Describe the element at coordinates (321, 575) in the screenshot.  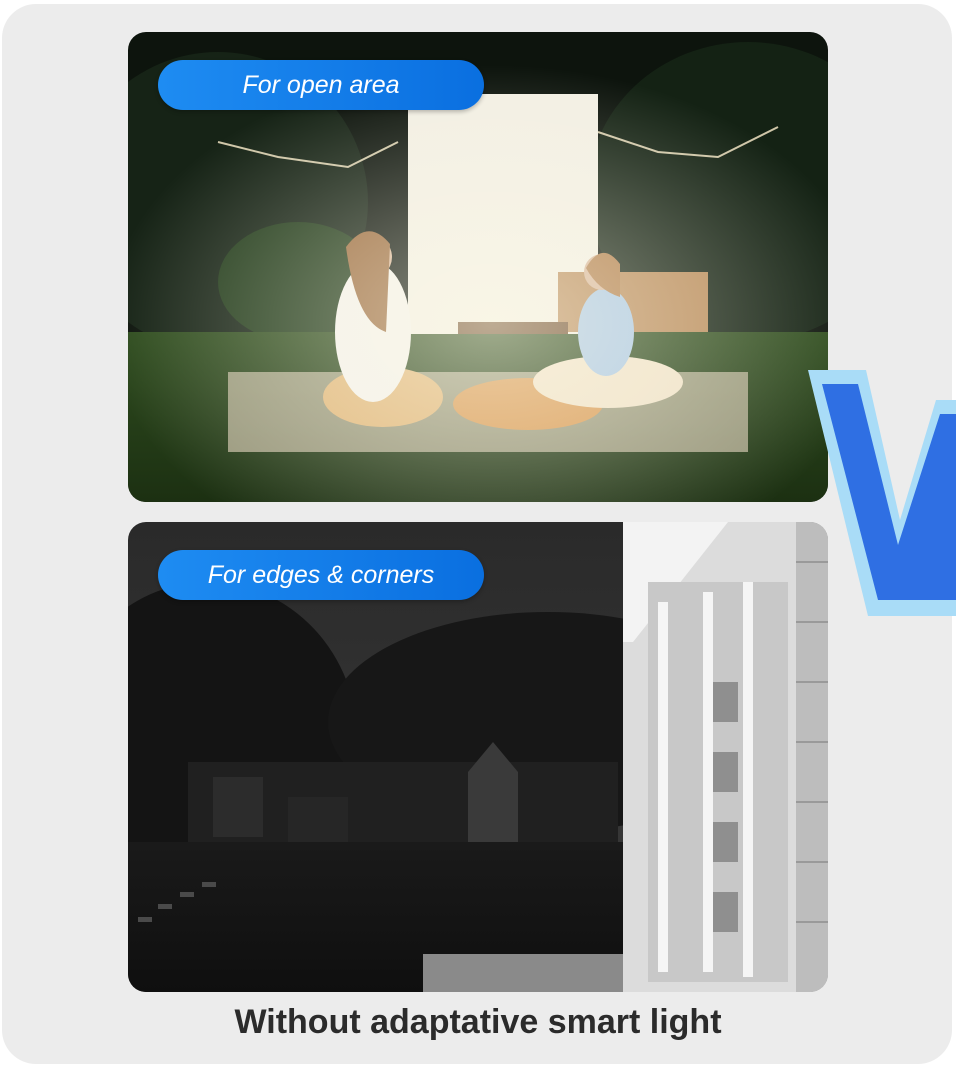
I see `edges-corners-label: For edges & corners` at that location.